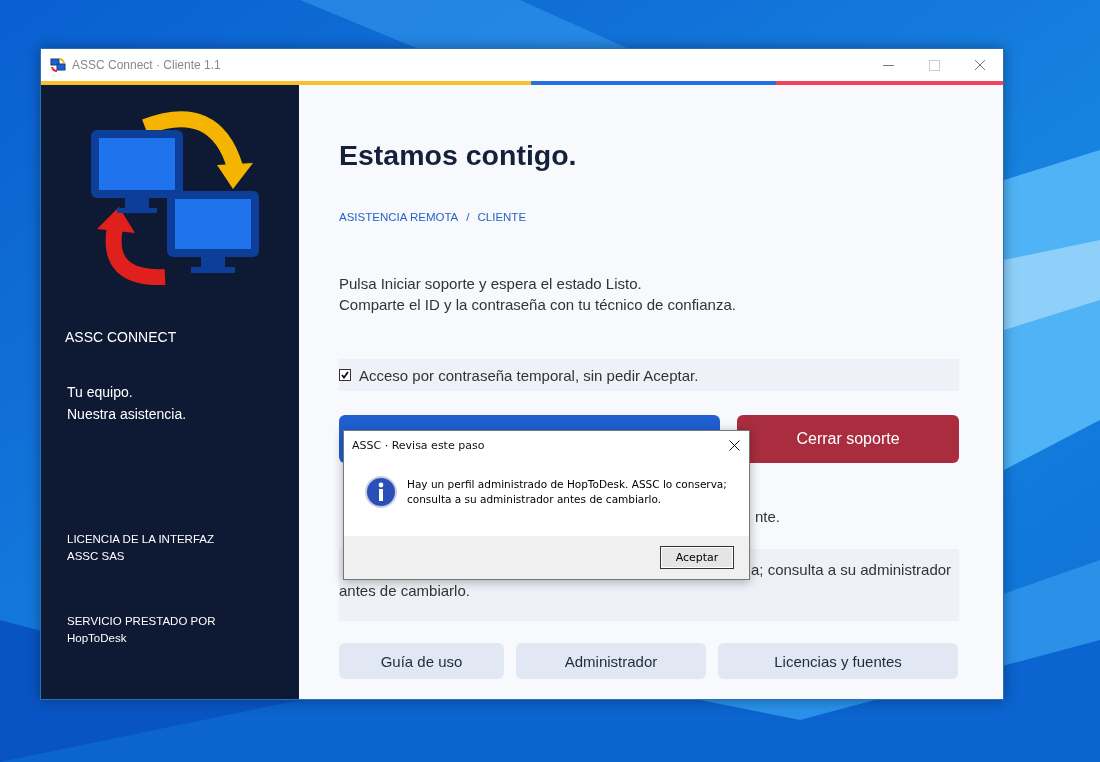  What do you see at coordinates (142, 621) in the screenshot?
I see `sidebar-text: SERVICIO PRESTADO POR` at bounding box center [142, 621].